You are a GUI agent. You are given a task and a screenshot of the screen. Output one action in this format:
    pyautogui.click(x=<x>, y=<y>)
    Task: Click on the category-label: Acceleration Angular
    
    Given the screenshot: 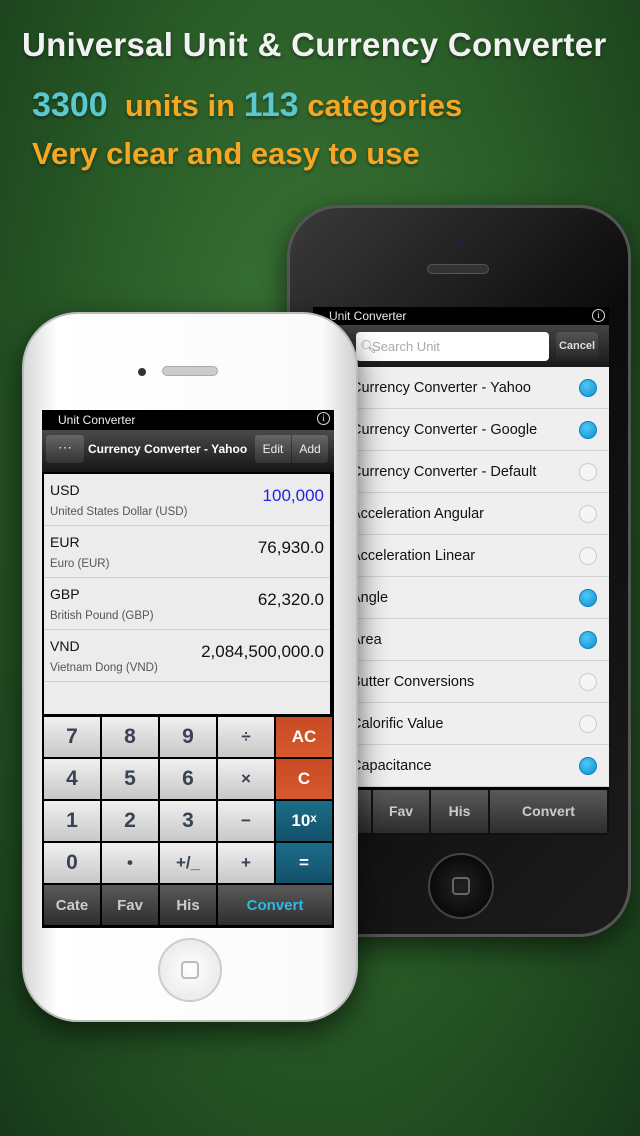 What is the action you would take?
    pyautogui.click(x=417, y=514)
    